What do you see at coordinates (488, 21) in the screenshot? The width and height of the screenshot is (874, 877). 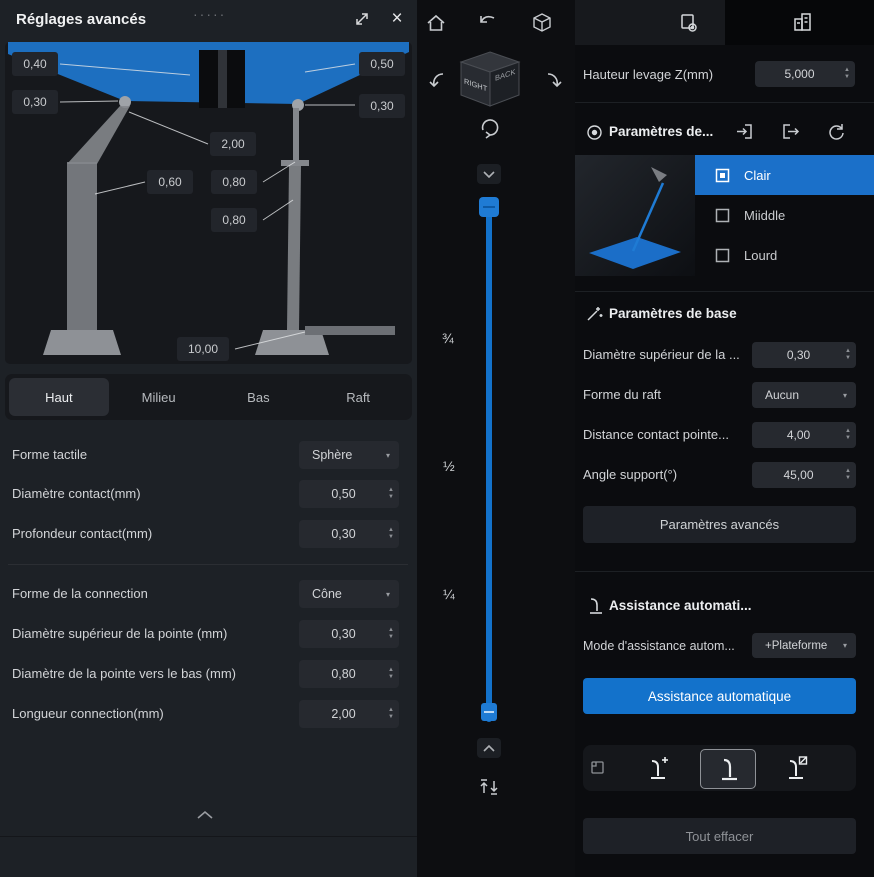 I see `undo-icon` at bounding box center [488, 21].